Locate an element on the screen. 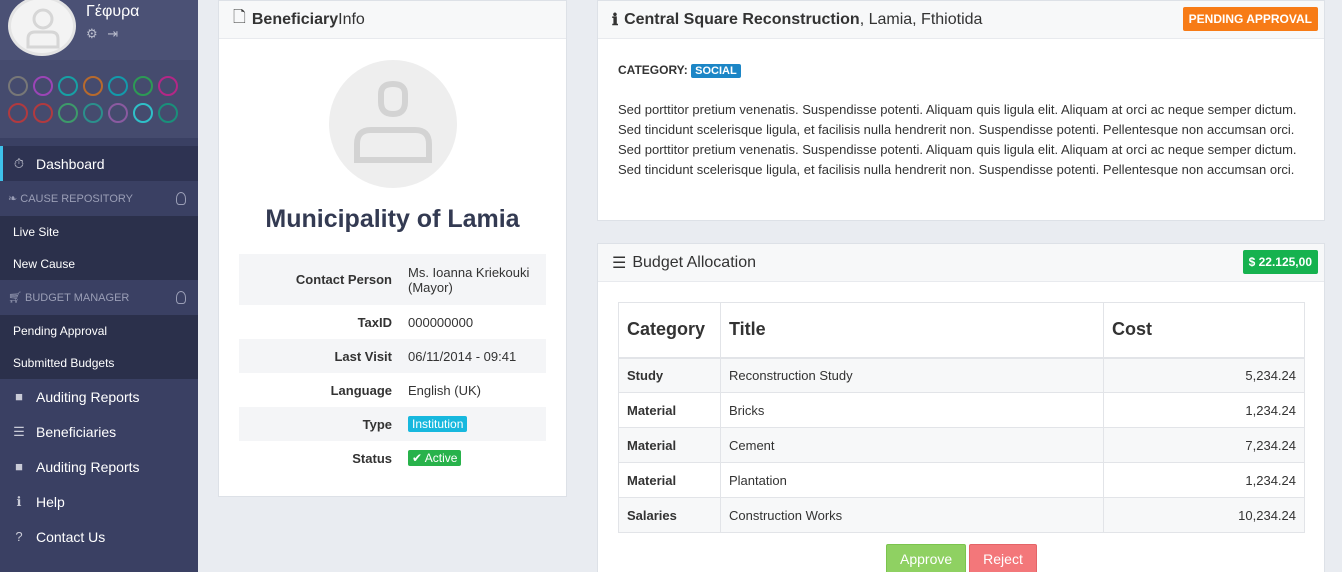  info-row-language: Language English (UK) is located at coordinates (392, 390).